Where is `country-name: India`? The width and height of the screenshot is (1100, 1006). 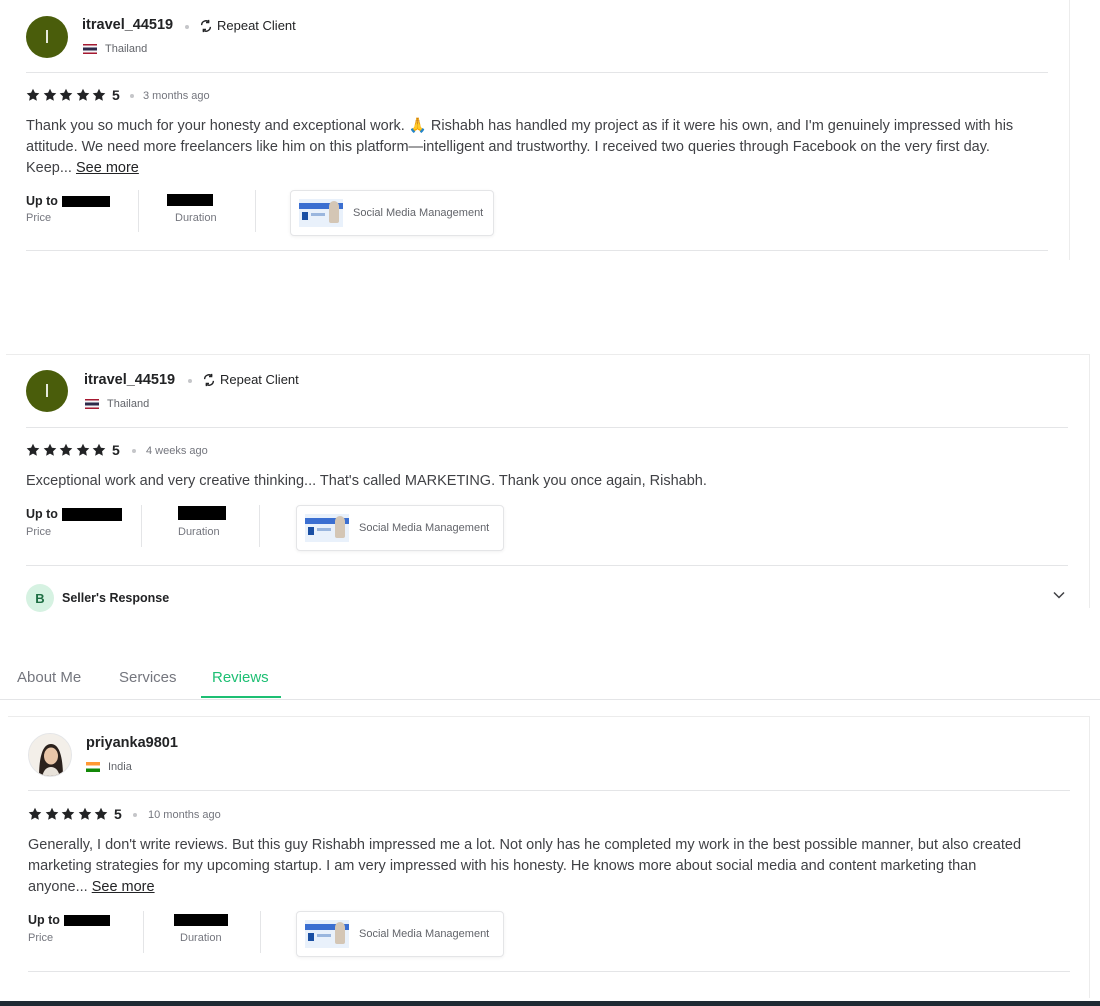
country-name: India is located at coordinates (120, 767).